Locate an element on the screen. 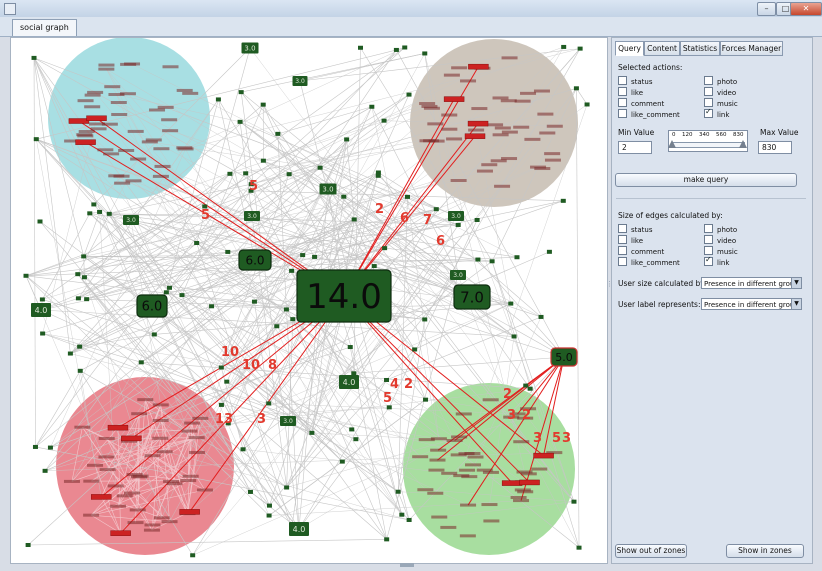  edge-photo-checkbox: photo is located at coordinates (739, 229).